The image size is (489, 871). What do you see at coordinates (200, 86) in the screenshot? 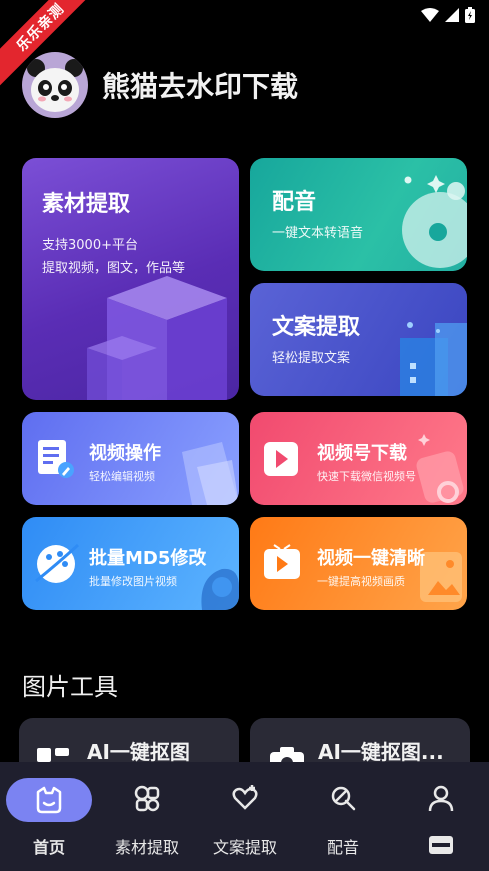
I see `app-title: 熊猫去水印下载` at bounding box center [200, 86].